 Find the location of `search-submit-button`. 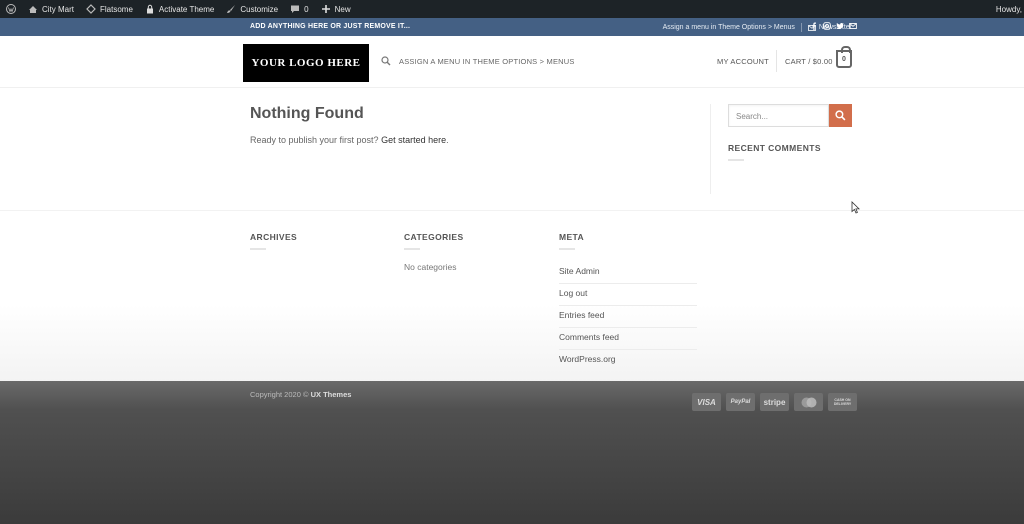

search-submit-button is located at coordinates (840, 115).